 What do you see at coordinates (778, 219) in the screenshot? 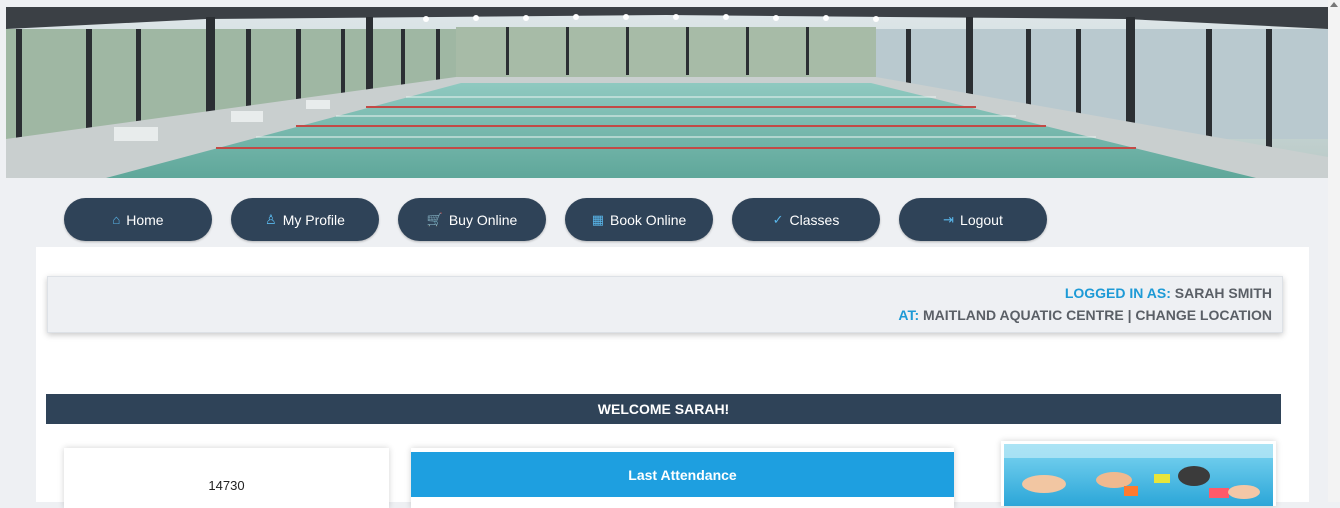
I see `swimmer-icon: ✓` at bounding box center [778, 219].